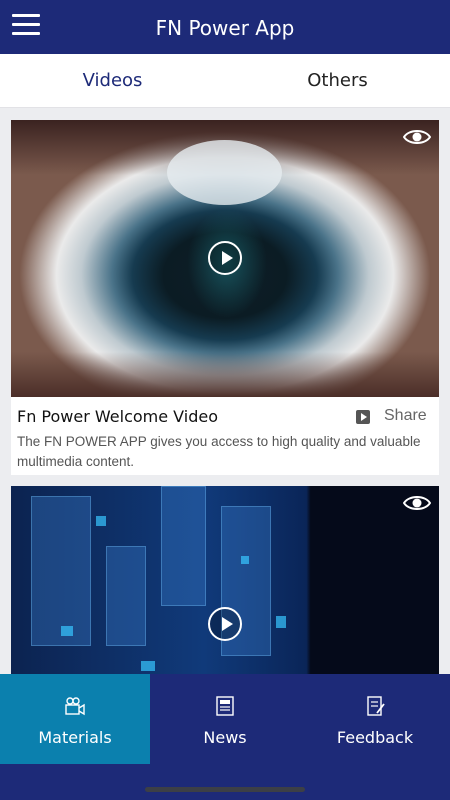  What do you see at coordinates (112, 80) in the screenshot?
I see `tab-videos: Videos` at bounding box center [112, 80].